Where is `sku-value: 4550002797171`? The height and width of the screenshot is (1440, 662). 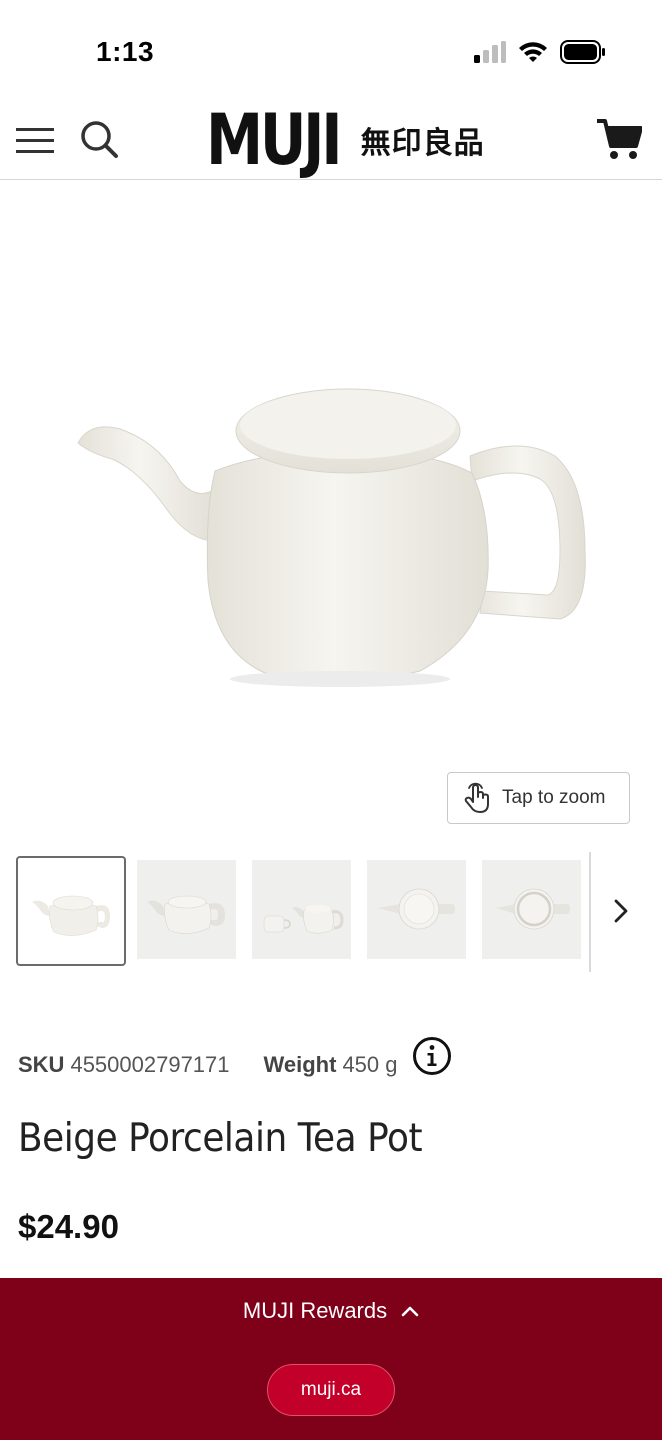 sku-value: 4550002797171 is located at coordinates (150, 1064).